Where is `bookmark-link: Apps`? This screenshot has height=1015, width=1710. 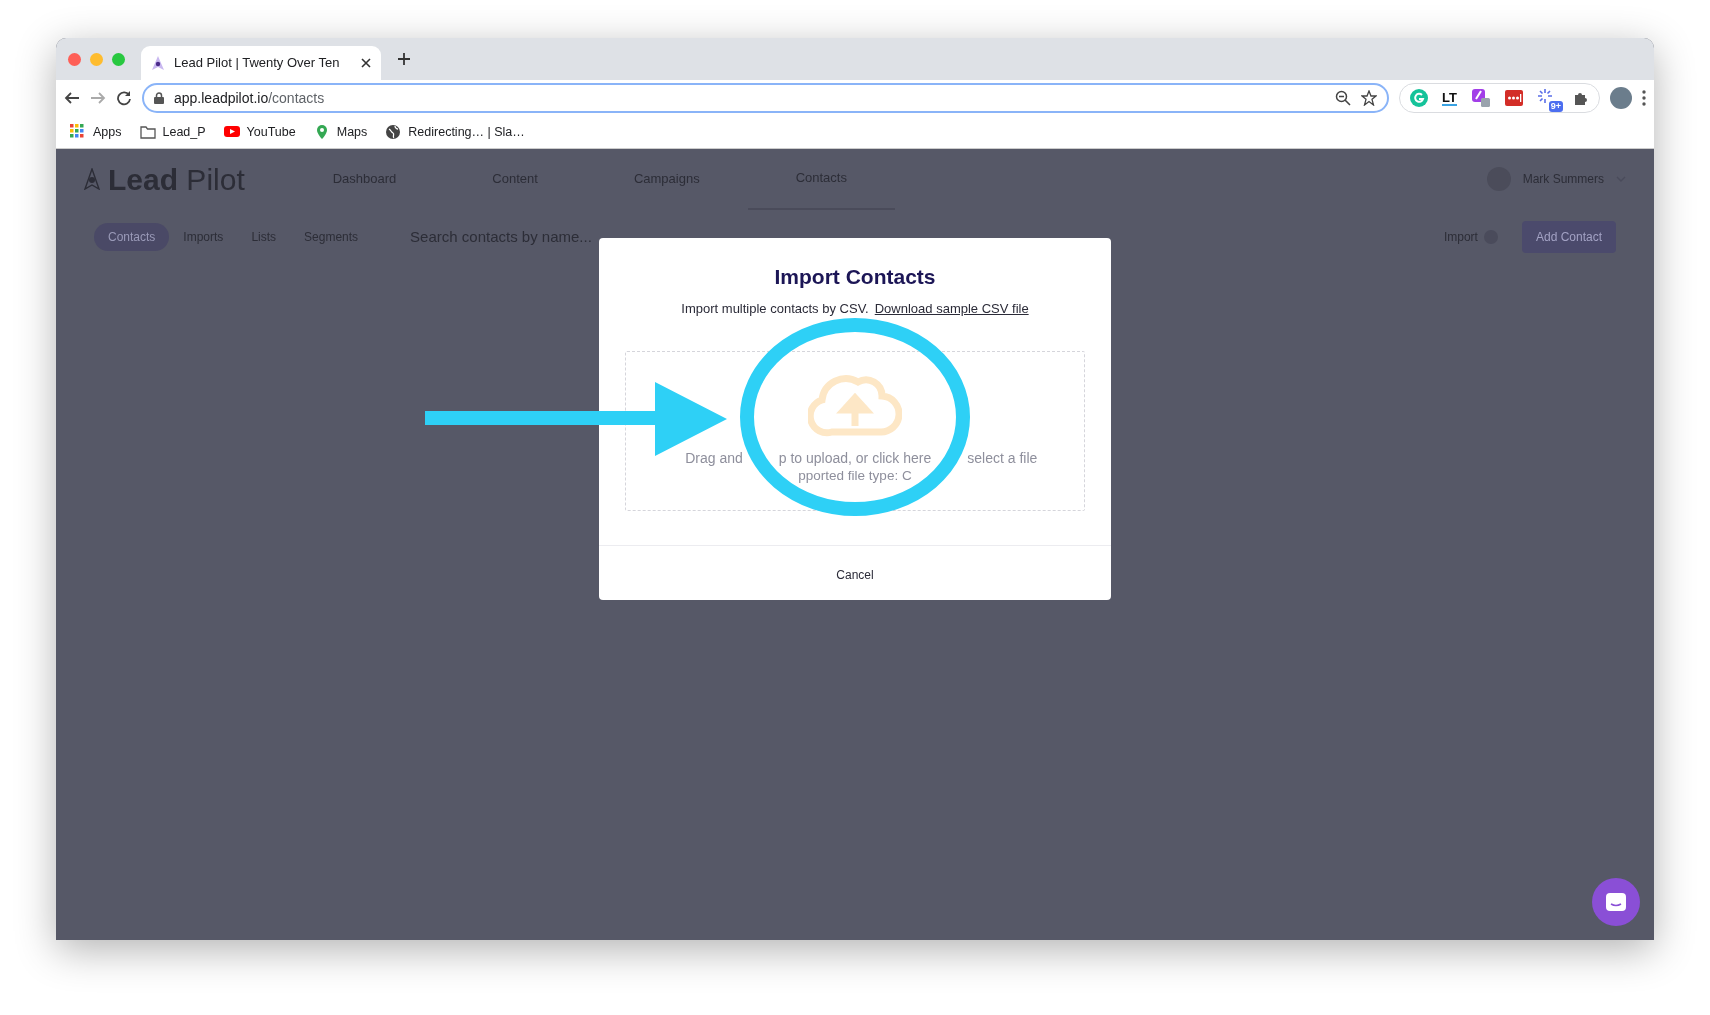 bookmark-link: Apps is located at coordinates (96, 132).